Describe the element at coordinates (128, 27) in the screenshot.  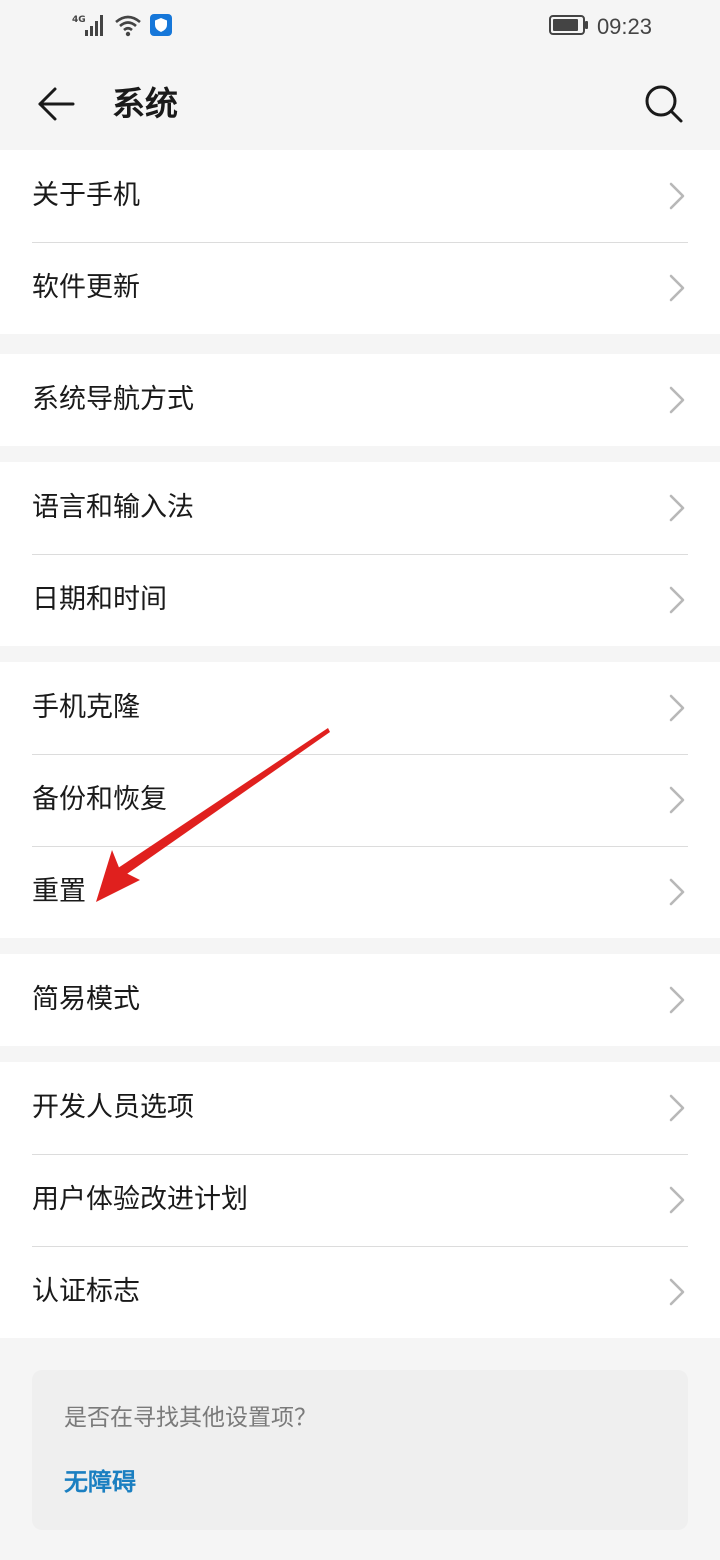
I see `wifi-icon` at that location.